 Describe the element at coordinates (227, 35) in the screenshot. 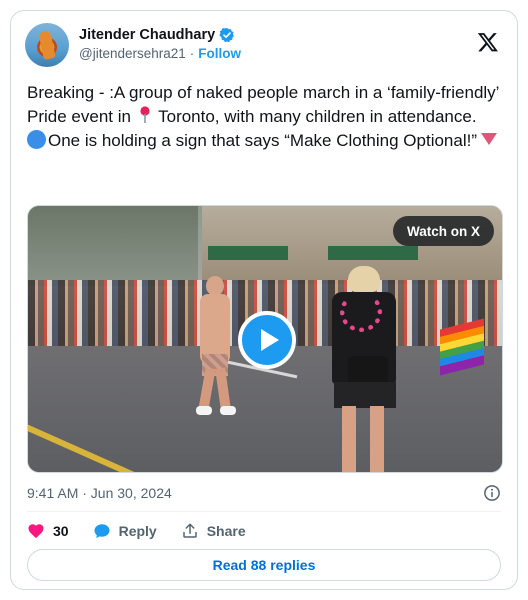

I see `verified-badge-icon` at that location.